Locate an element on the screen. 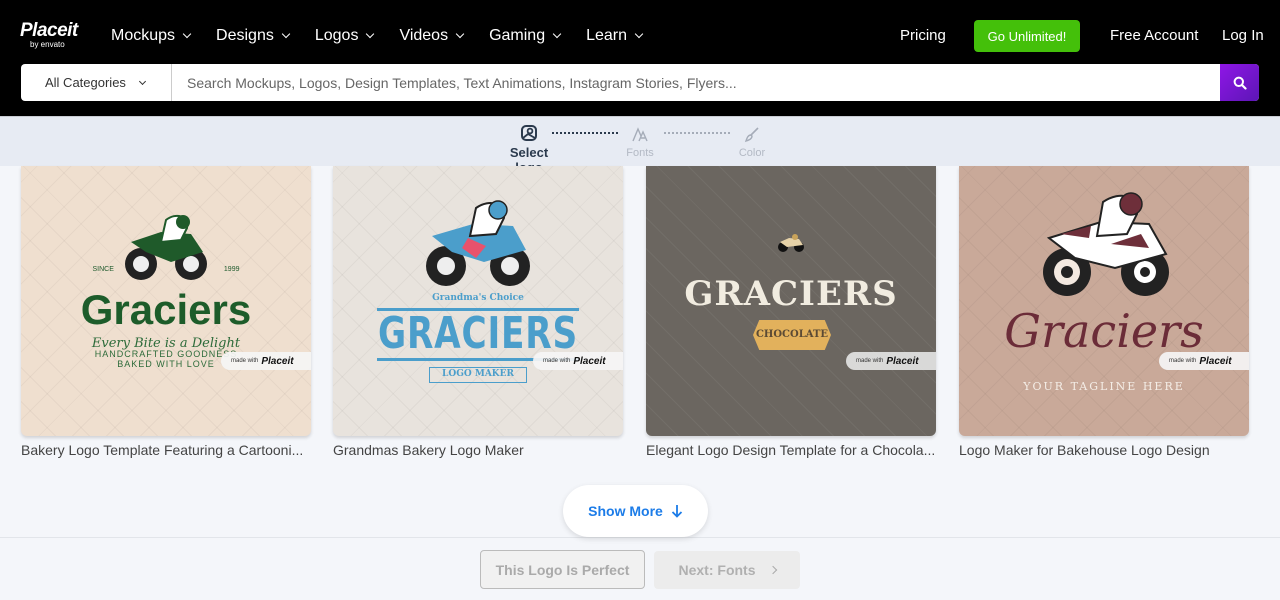 This screenshot has height=600, width=1280. step-fonts: Fonts is located at coordinates (640, 142).